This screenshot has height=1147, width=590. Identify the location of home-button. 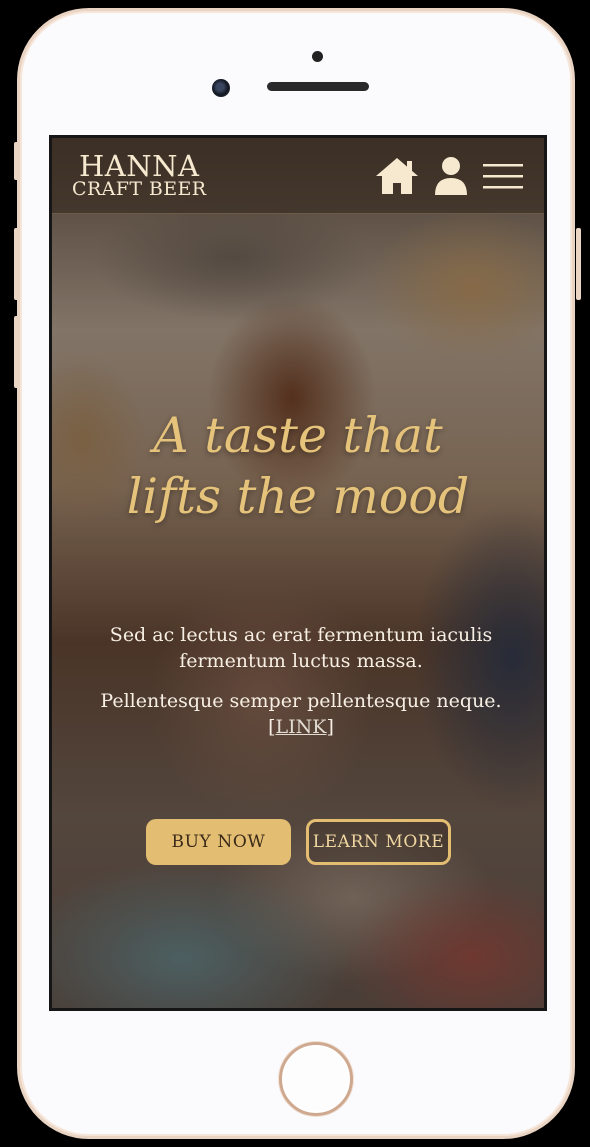
(316, 1079).